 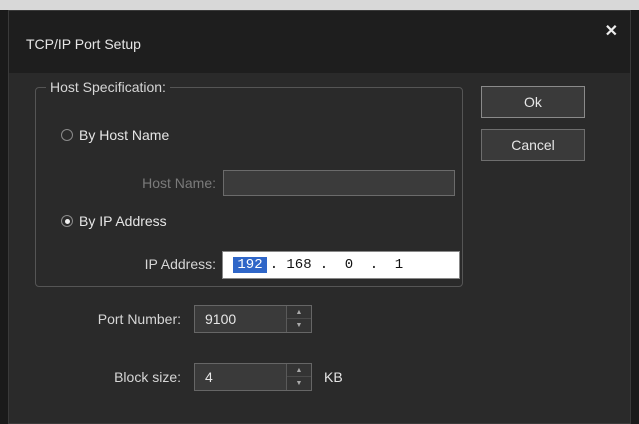 What do you see at coordinates (179, 183) in the screenshot?
I see `host-name-label: Host Name:` at bounding box center [179, 183].